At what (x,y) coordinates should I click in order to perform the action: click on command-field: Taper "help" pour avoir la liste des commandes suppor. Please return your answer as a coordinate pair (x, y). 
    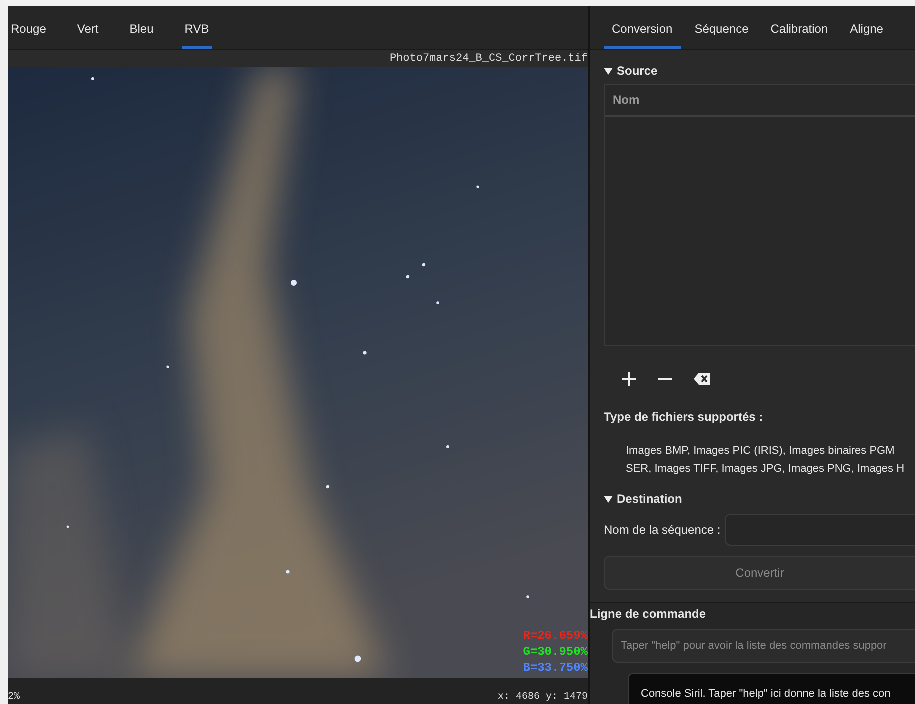
    Looking at the image, I should click on (763, 646).